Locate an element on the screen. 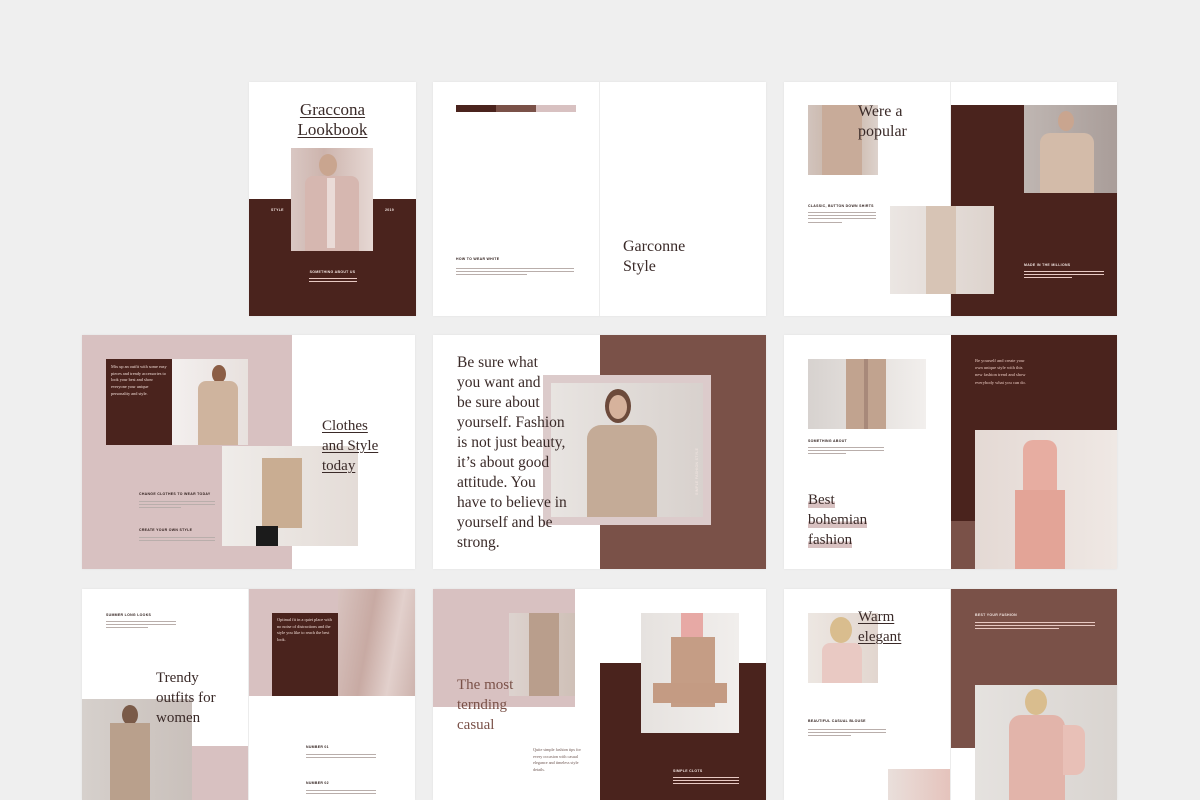  title-line2: popular is located at coordinates (882, 131).